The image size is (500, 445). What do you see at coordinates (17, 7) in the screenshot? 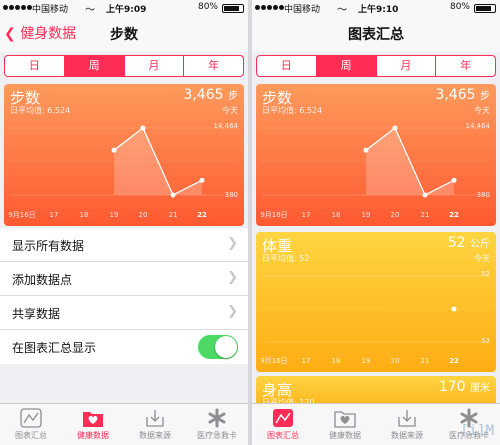
I see `signal-icon` at bounding box center [17, 7].